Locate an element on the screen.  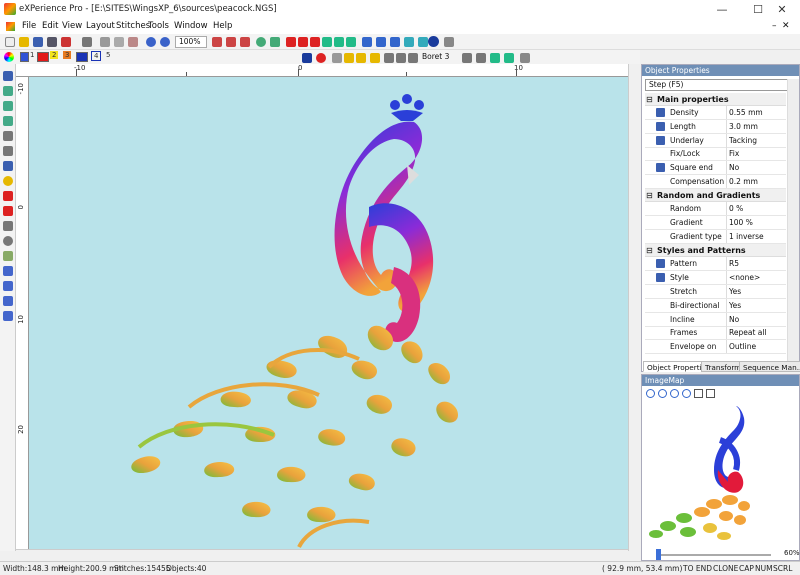
color-palette-icon is located at coordinates (9, 57).